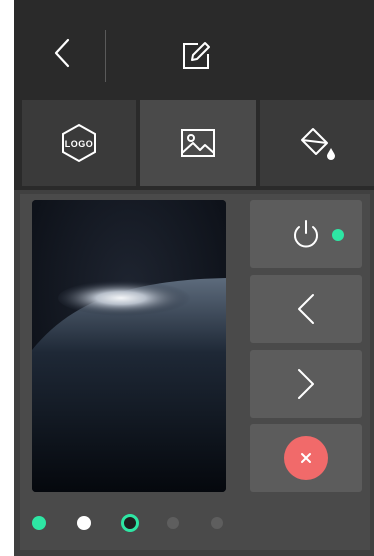 The width and height of the screenshot is (374, 556). I want to click on svg-text: LOGO, so click(79, 144).